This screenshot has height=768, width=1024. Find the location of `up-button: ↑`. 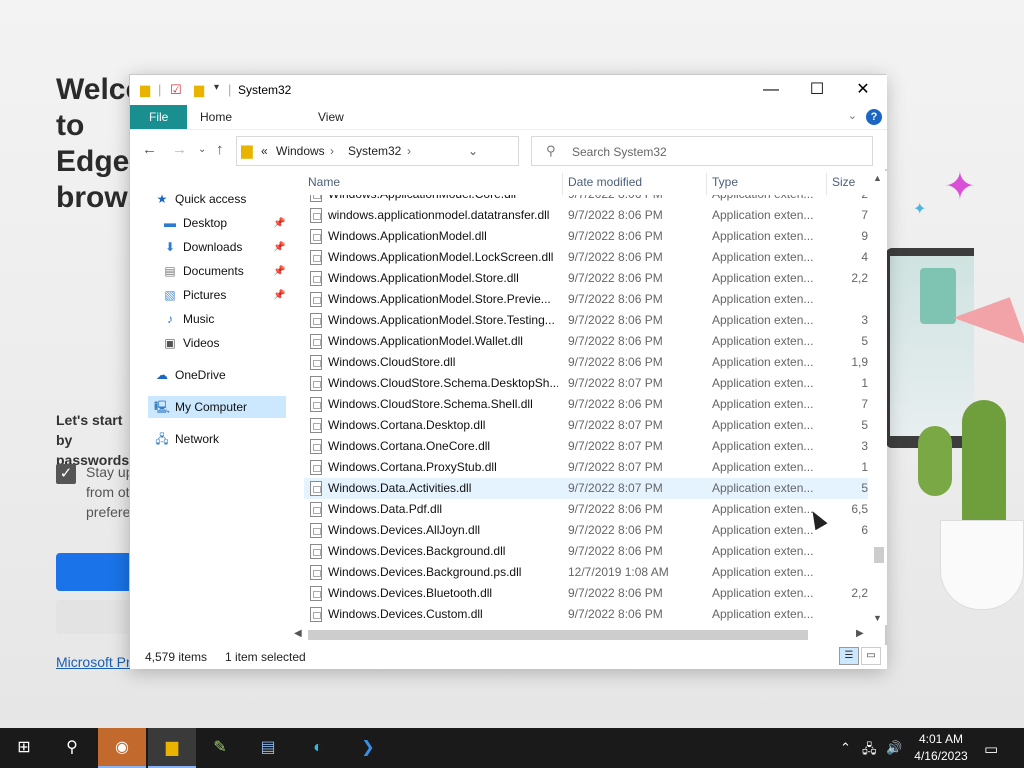

up-button: ↑ is located at coordinates (220, 149).